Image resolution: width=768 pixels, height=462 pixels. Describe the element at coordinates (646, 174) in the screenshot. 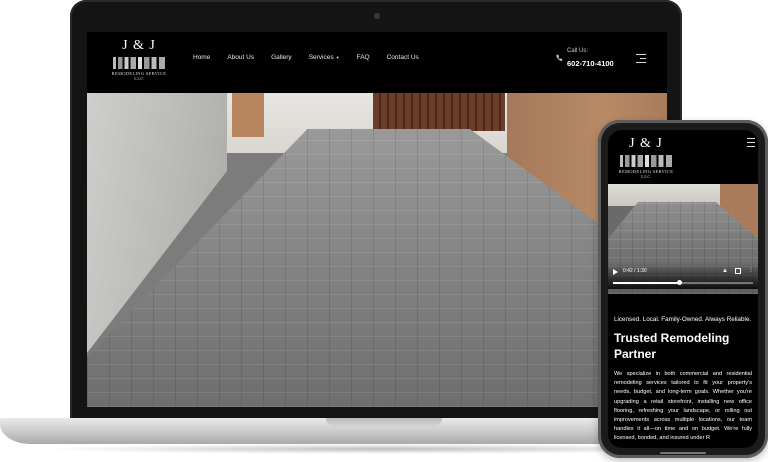

I see `phone-logo-subtitle: REMODELING SERVICE LLC` at that location.